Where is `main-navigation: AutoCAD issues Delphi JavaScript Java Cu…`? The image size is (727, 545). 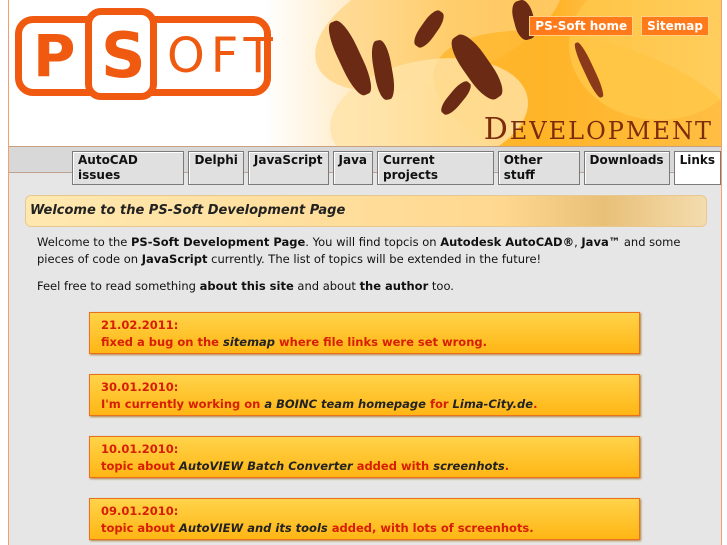 main-navigation: AutoCAD issues Delphi JavaScript Java Cu… is located at coordinates (365, 166).